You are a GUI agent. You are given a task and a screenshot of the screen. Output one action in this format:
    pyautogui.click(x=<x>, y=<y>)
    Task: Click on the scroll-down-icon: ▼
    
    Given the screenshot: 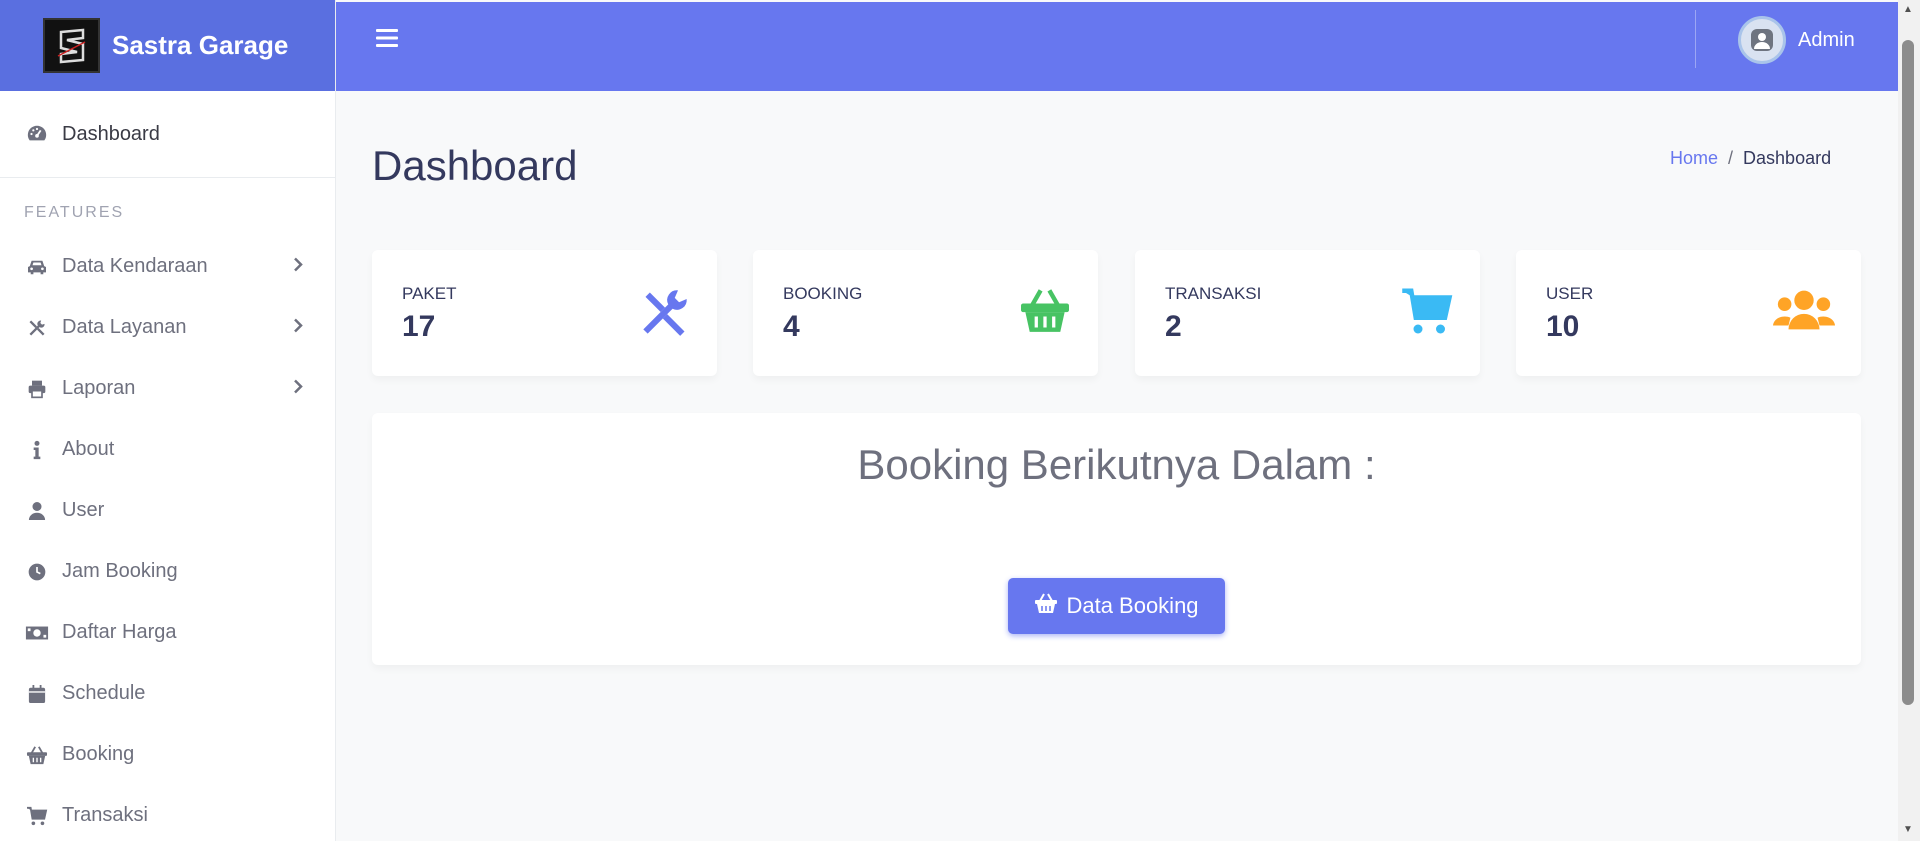 What is the action you would take?
    pyautogui.click(x=1908, y=829)
    